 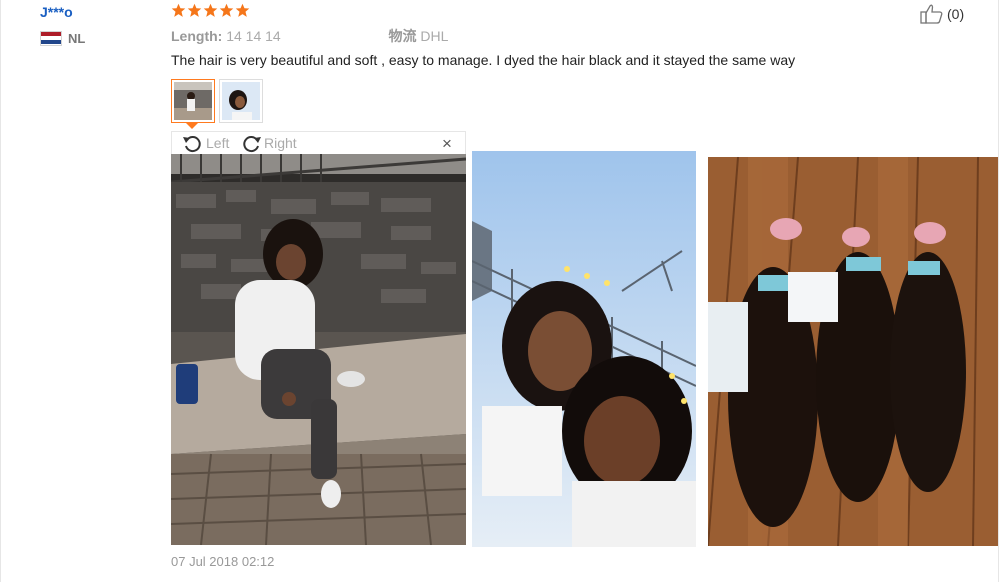 I want to click on star-rating, so click(x=210, y=10).